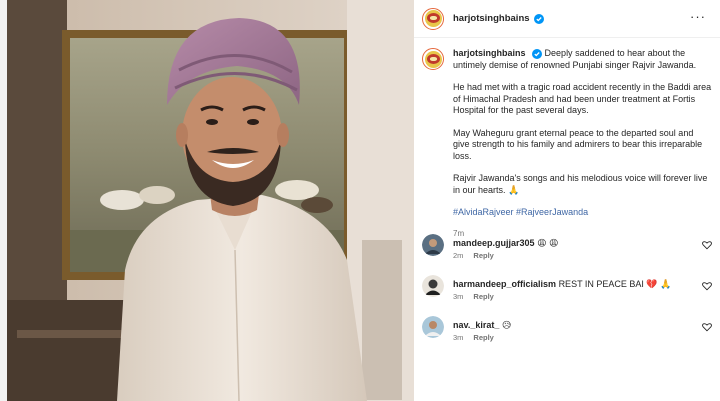 The width and height of the screenshot is (720, 401). What do you see at coordinates (514, 189) in the screenshot?
I see `prayer-emoji: 🙏` at bounding box center [514, 189].